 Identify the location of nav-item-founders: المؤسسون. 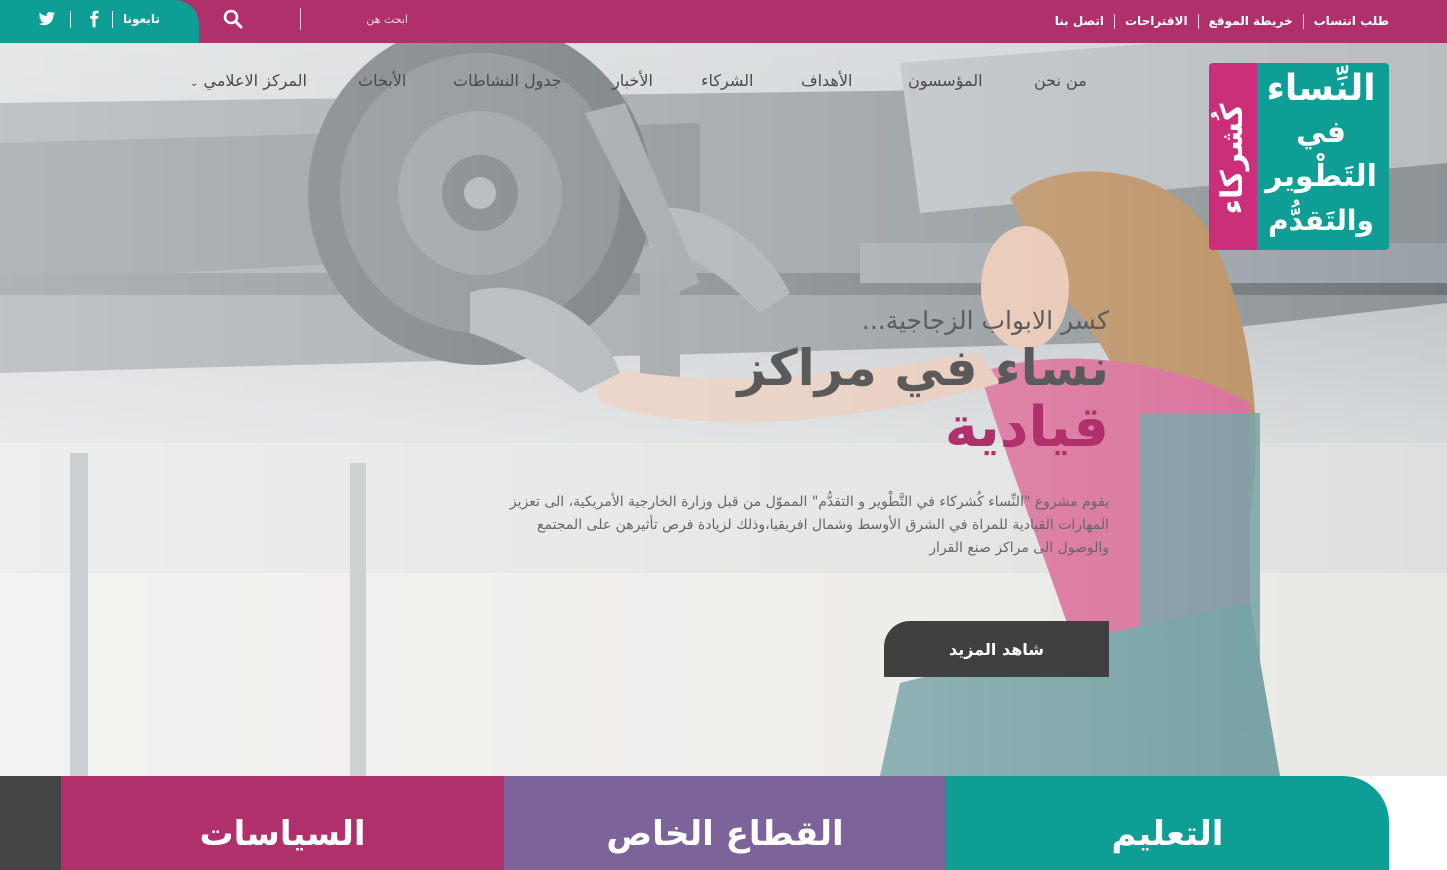
(945, 80).